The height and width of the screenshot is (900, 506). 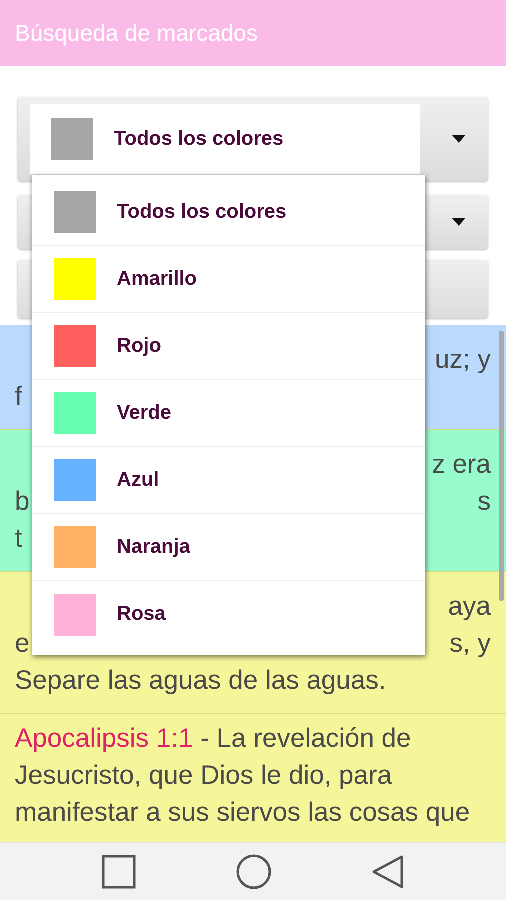 I want to click on menu-option: Todos los colores, so click(x=202, y=212).